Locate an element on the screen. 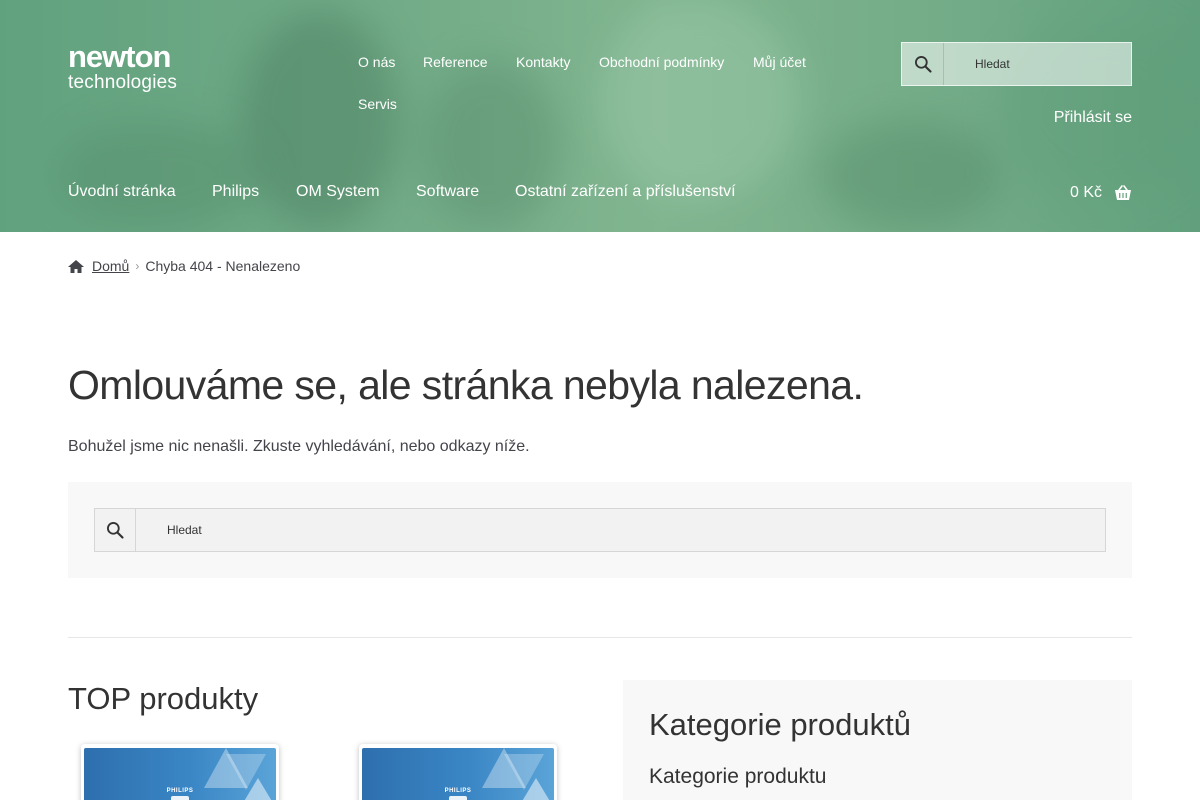  main-nav-software: Software is located at coordinates (447, 192).